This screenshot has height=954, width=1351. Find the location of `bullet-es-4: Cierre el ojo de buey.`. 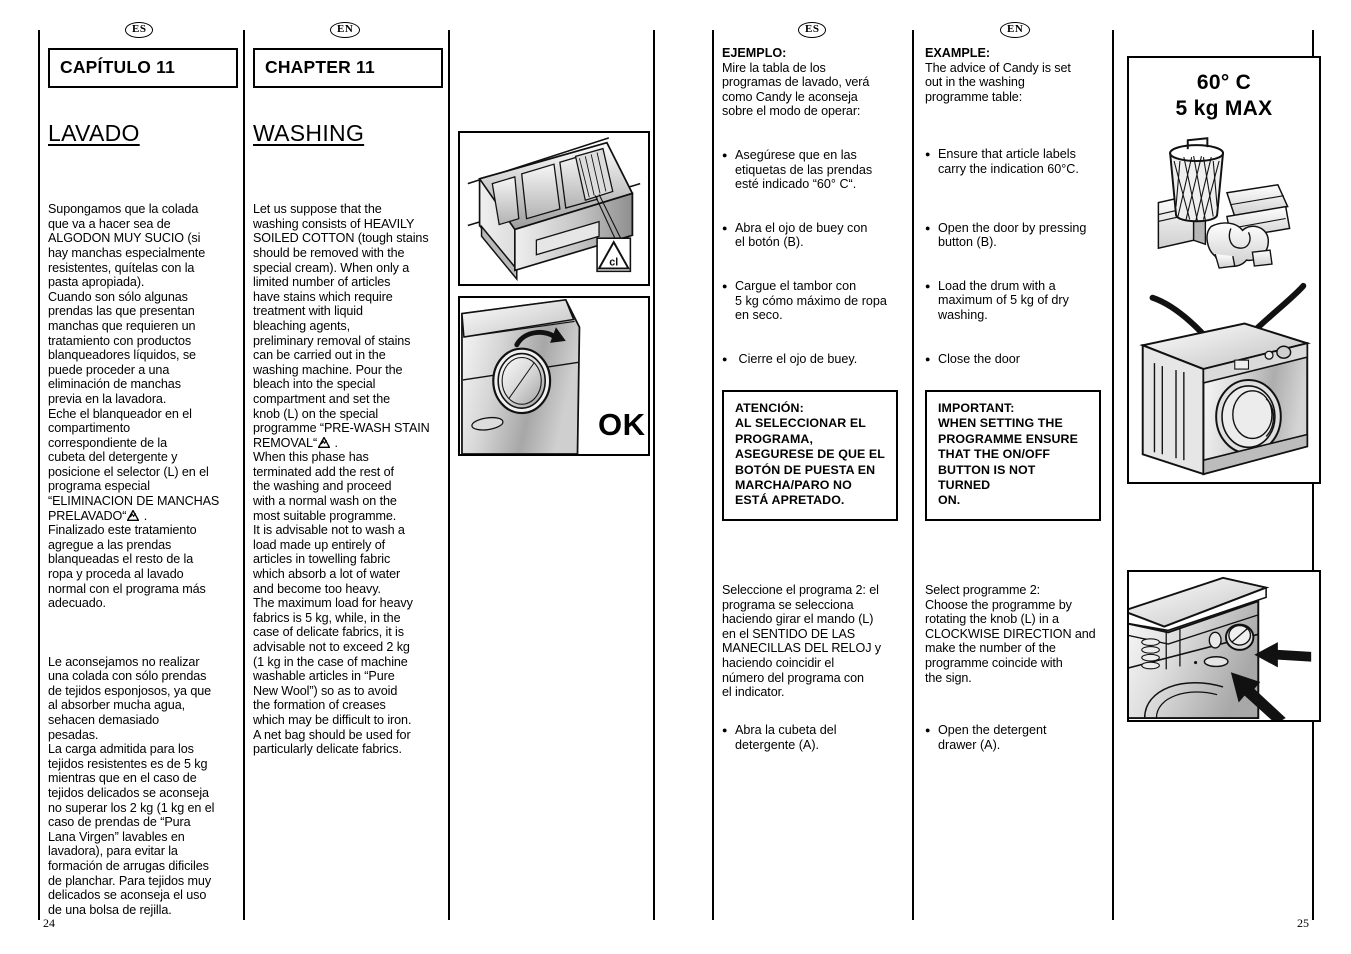

bullet-es-4: Cierre el ojo de buey. is located at coordinates (814, 359).